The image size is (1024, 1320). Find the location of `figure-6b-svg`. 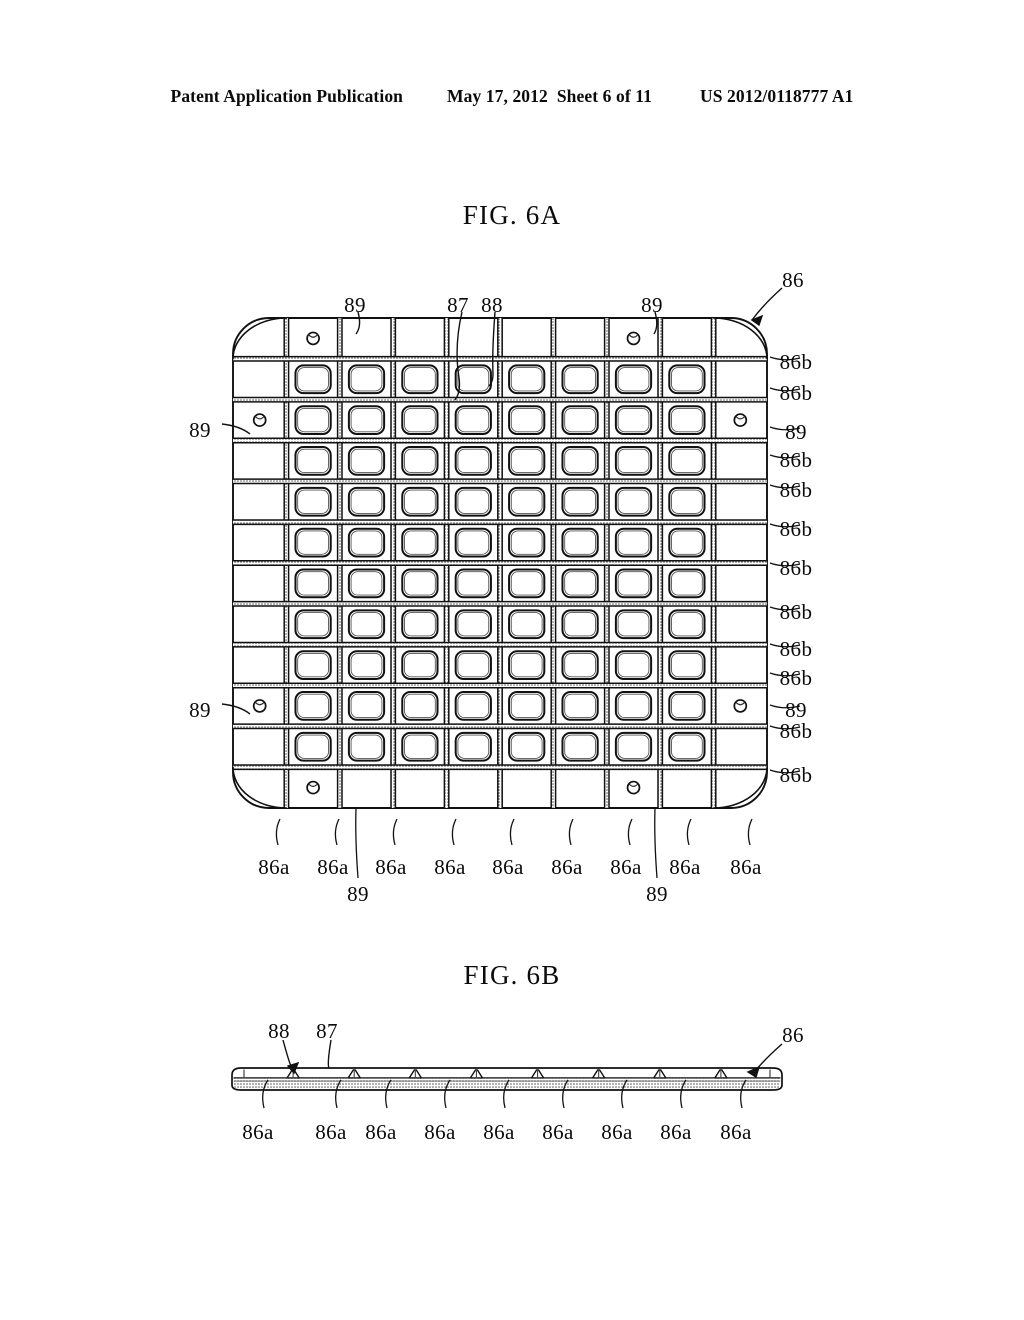

figure-6b-svg is located at coordinates (507, 1074).